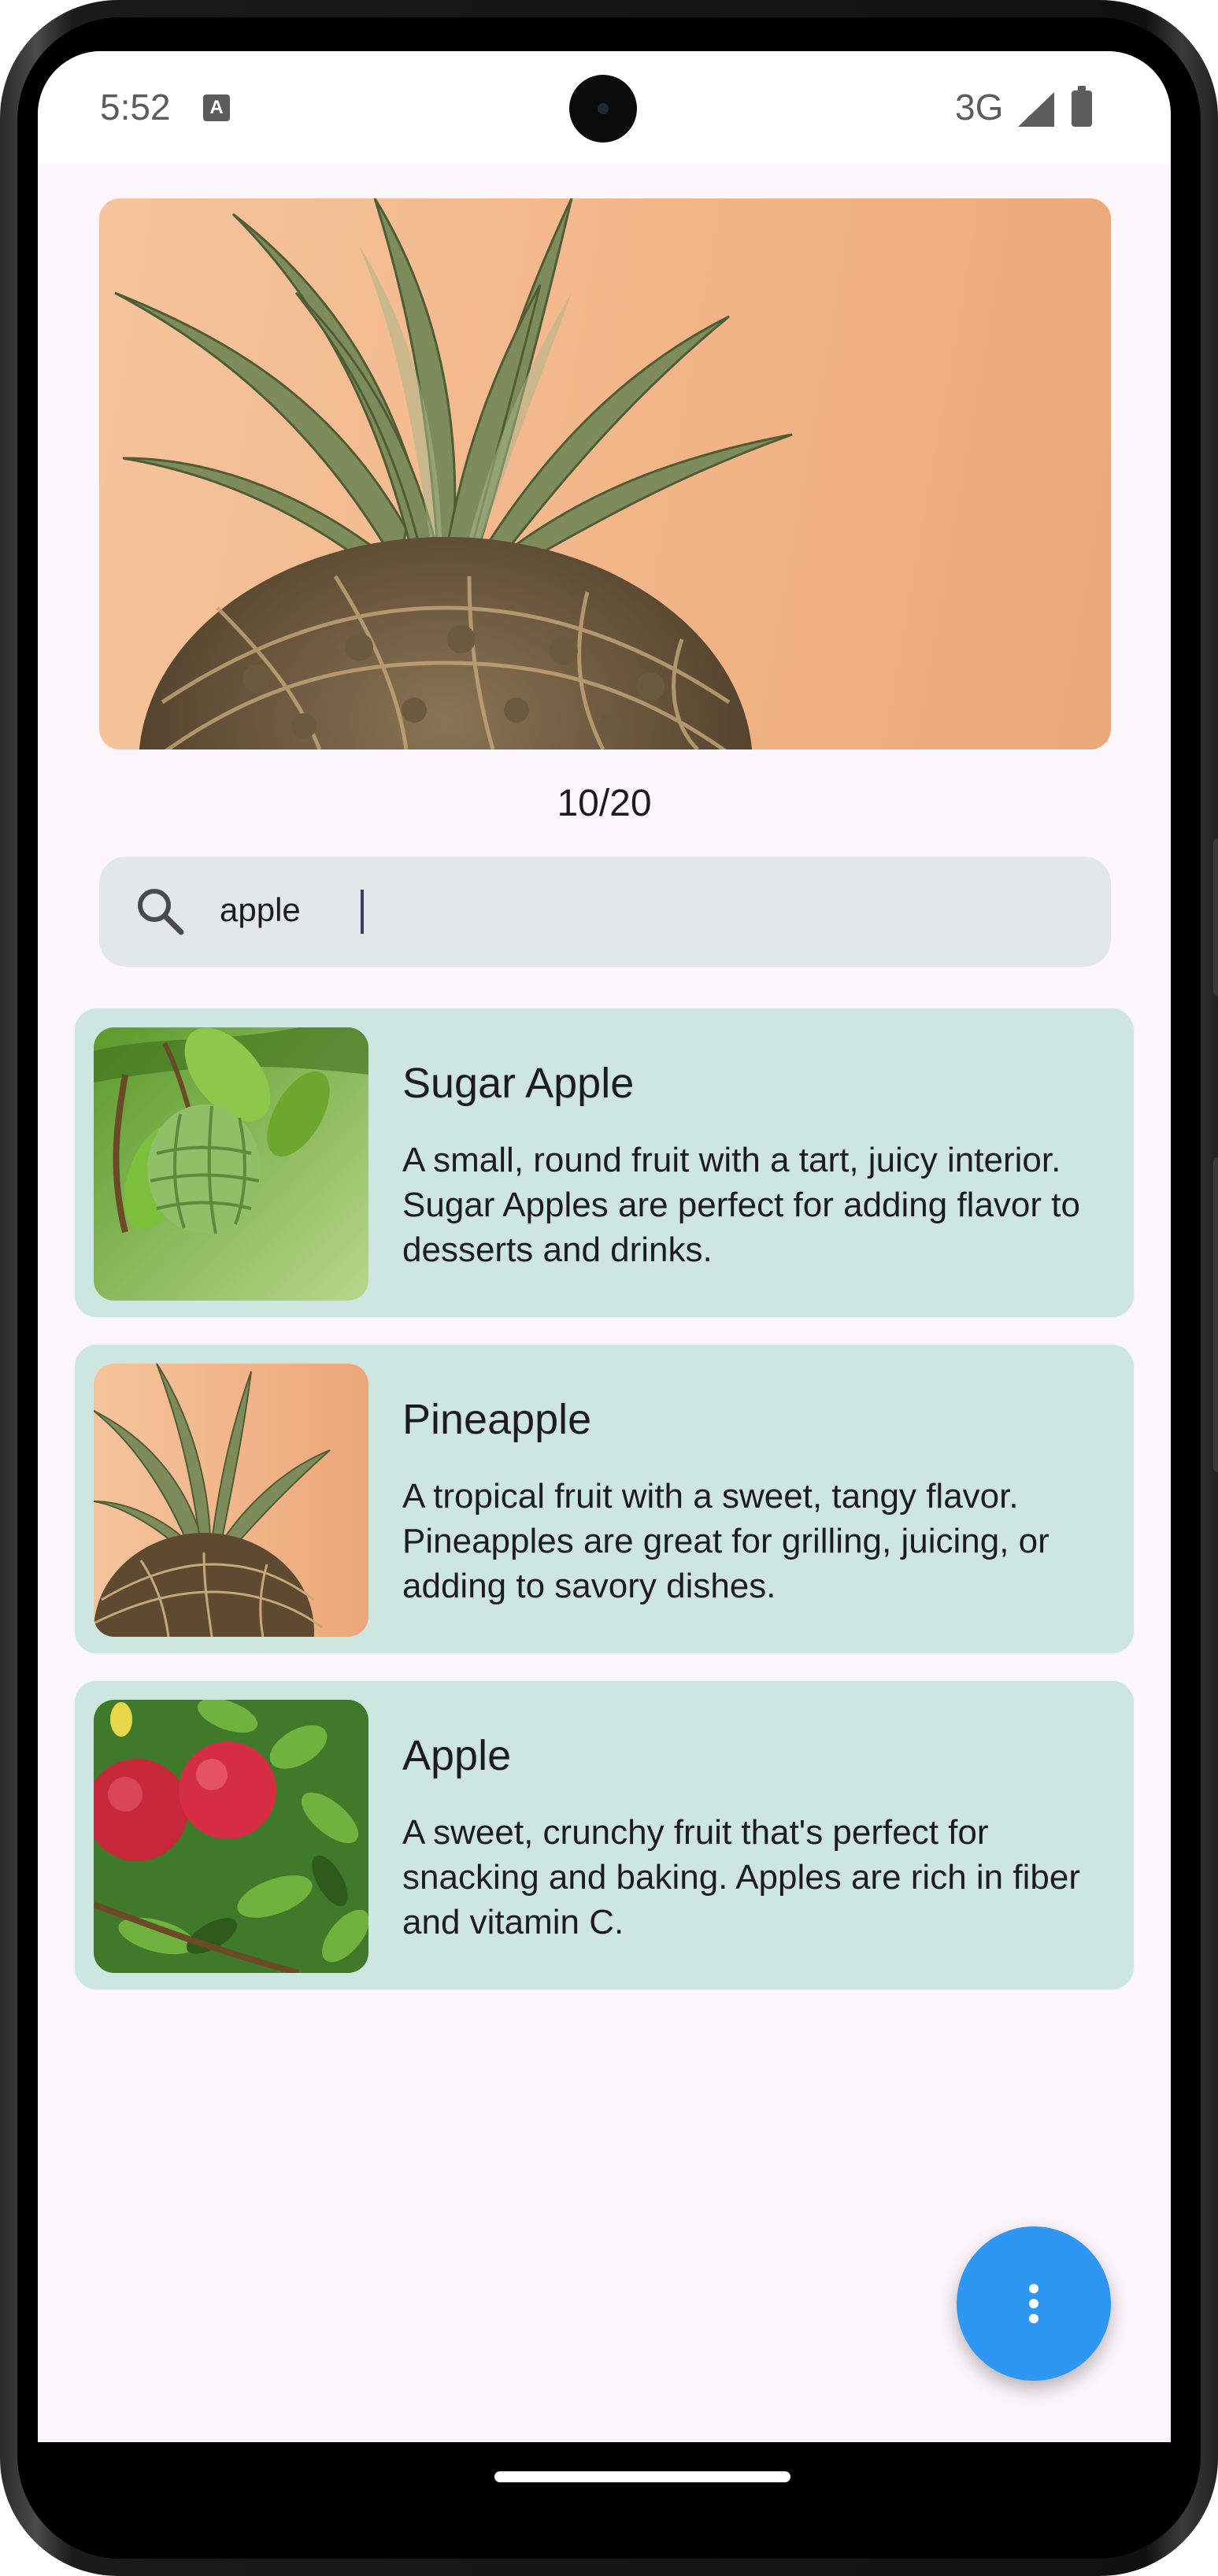  Describe the element at coordinates (497, 1419) in the screenshot. I see `card-title: Pineapple` at that location.